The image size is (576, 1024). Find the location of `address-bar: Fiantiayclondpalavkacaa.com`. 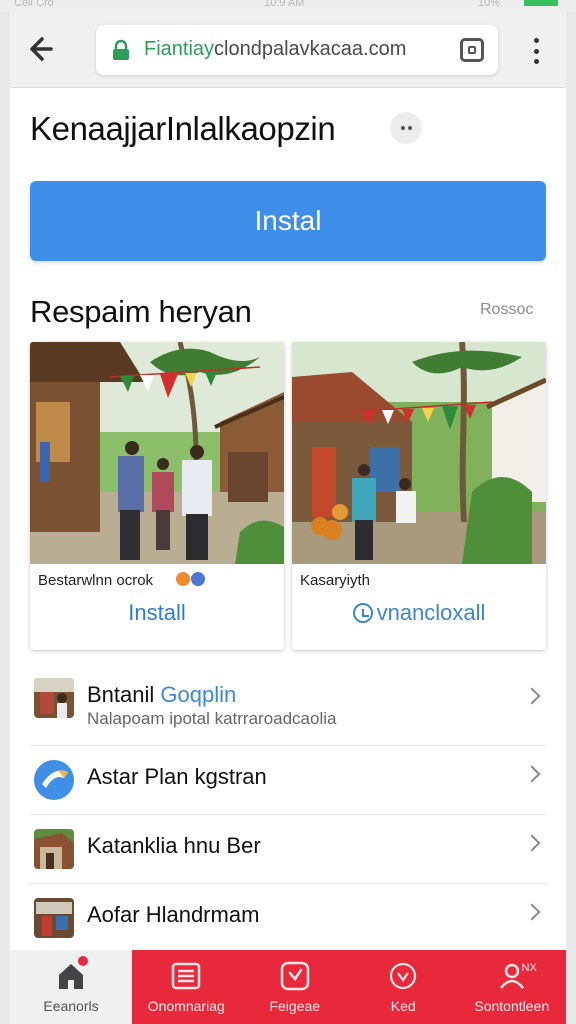

address-bar: Fiantiayclondpalavkacaa.com is located at coordinates (297, 50).